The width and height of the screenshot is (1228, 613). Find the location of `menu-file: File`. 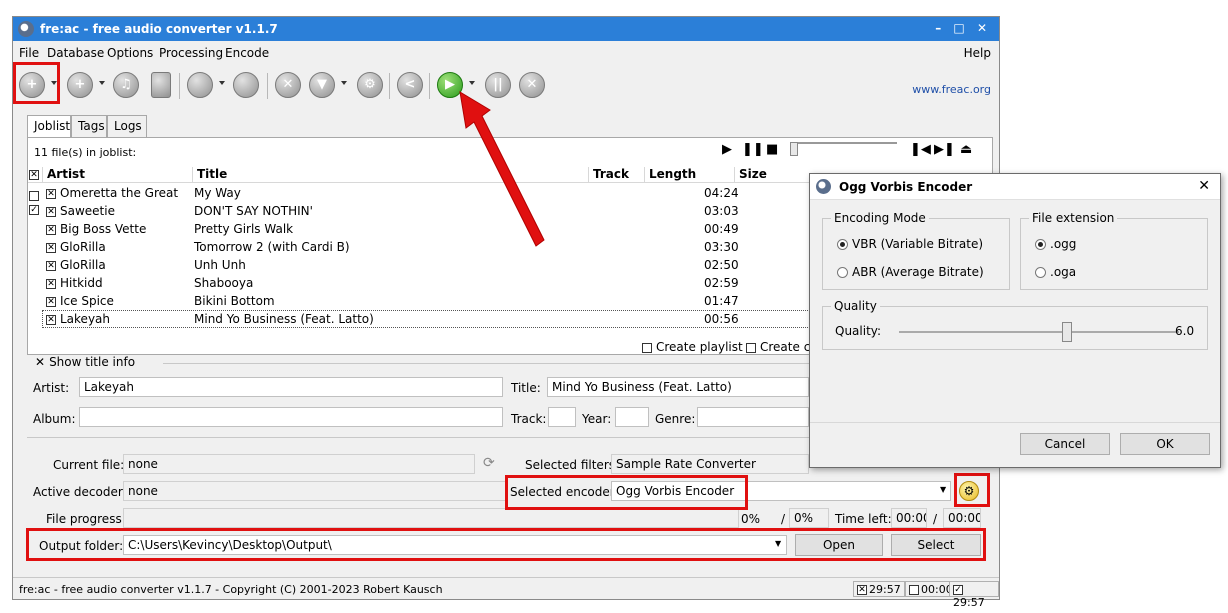

menu-file: File is located at coordinates (29, 53).